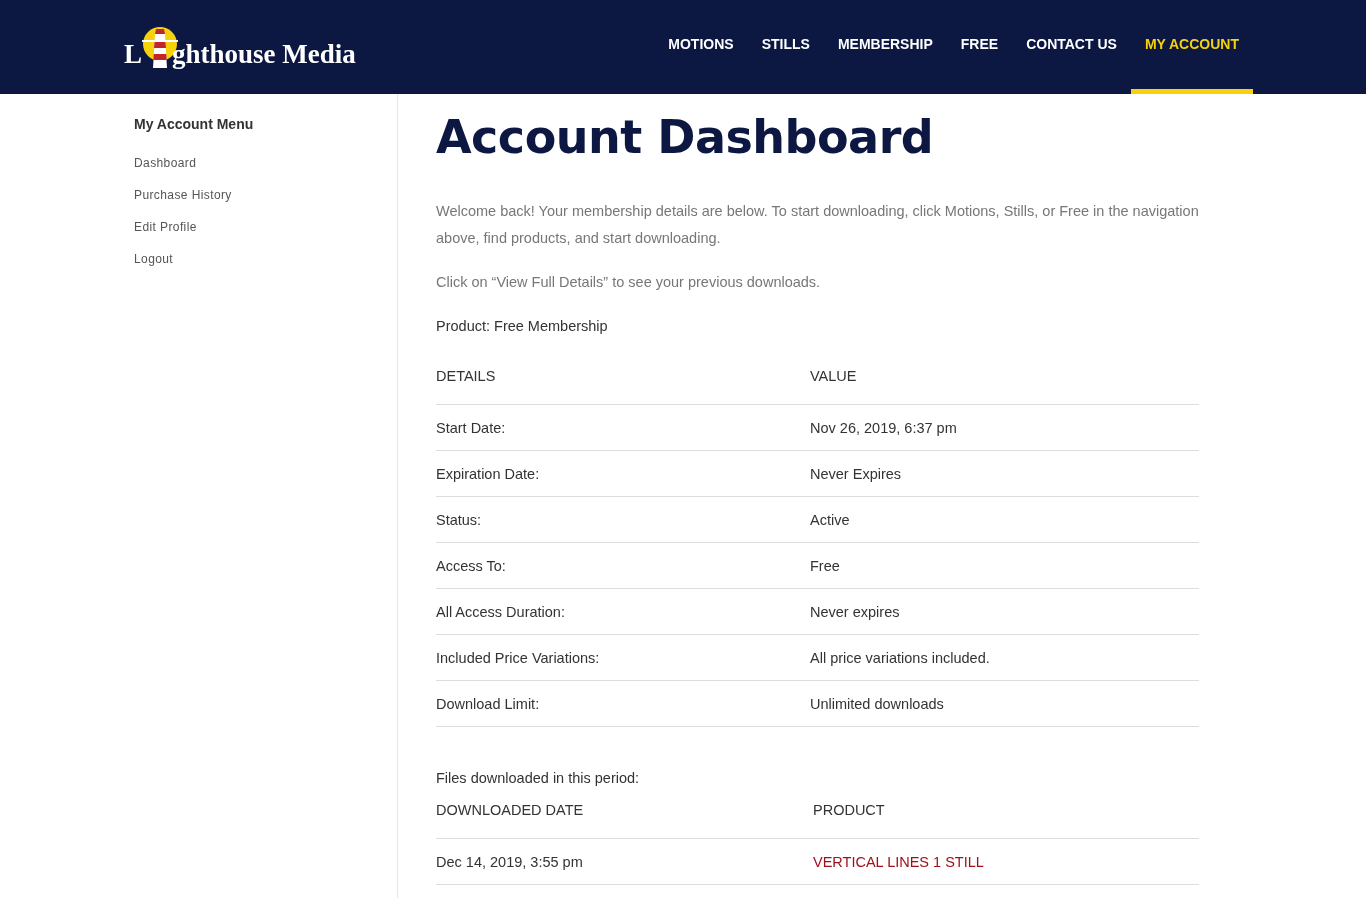 Image resolution: width=1366 pixels, height=898 pixels. I want to click on intro-text: Welcome back! Your membership details are below. To start downloading, click Motions, Stills, or Free in the navigation above, find products, and start downloading., so click(817, 225).